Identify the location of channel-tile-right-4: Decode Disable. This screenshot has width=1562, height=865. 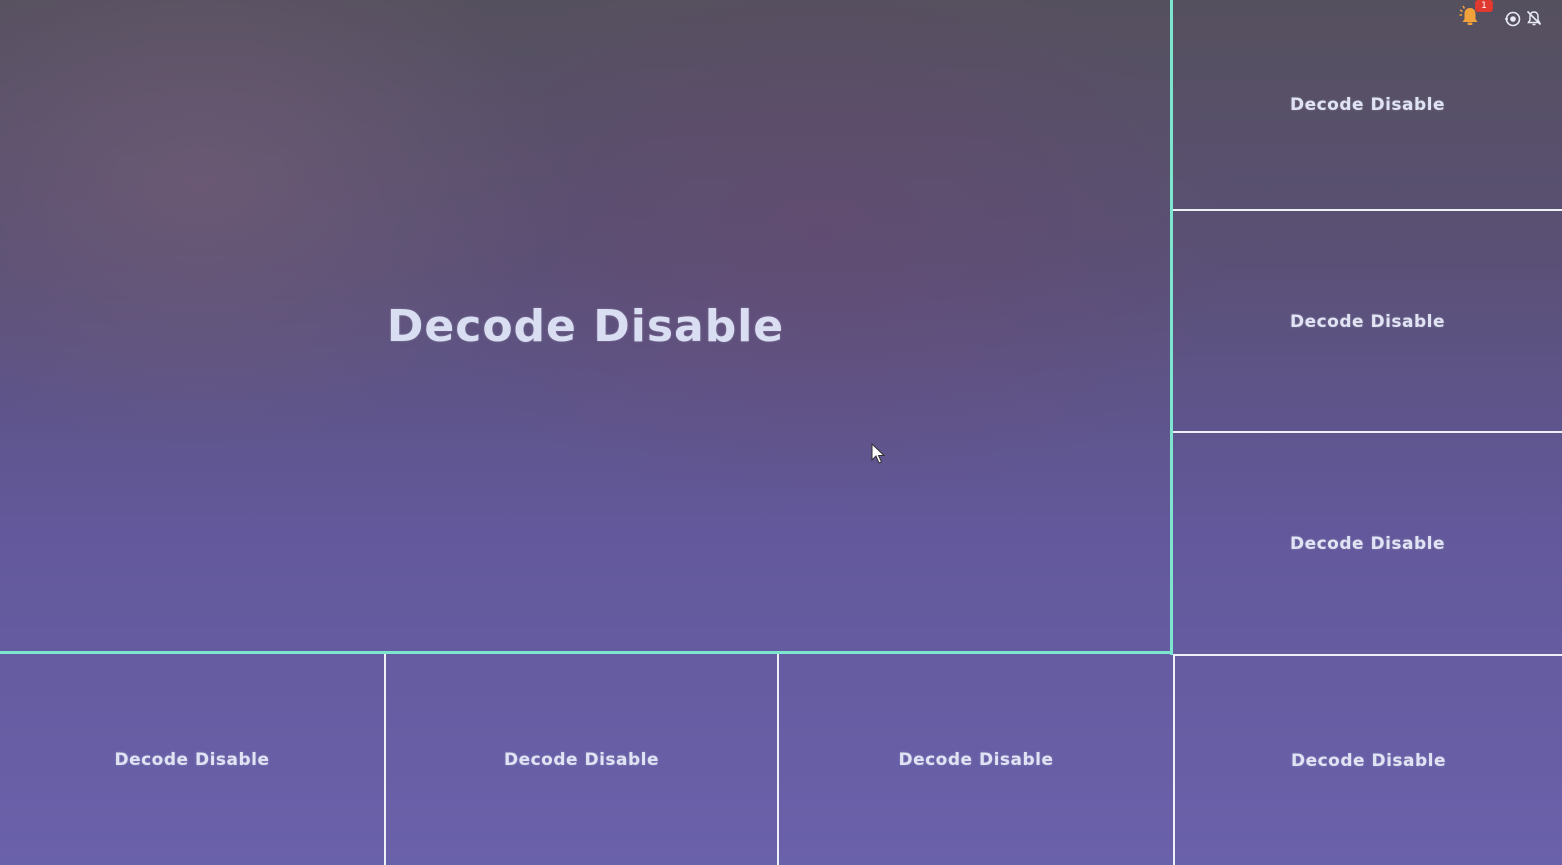
(1368, 760).